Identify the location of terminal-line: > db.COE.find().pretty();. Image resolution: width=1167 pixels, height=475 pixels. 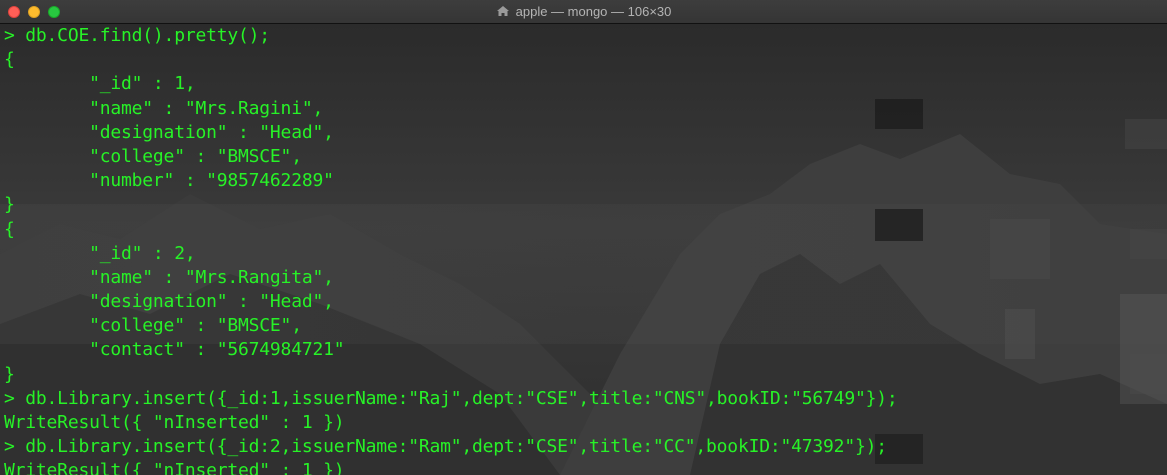
(137, 35).